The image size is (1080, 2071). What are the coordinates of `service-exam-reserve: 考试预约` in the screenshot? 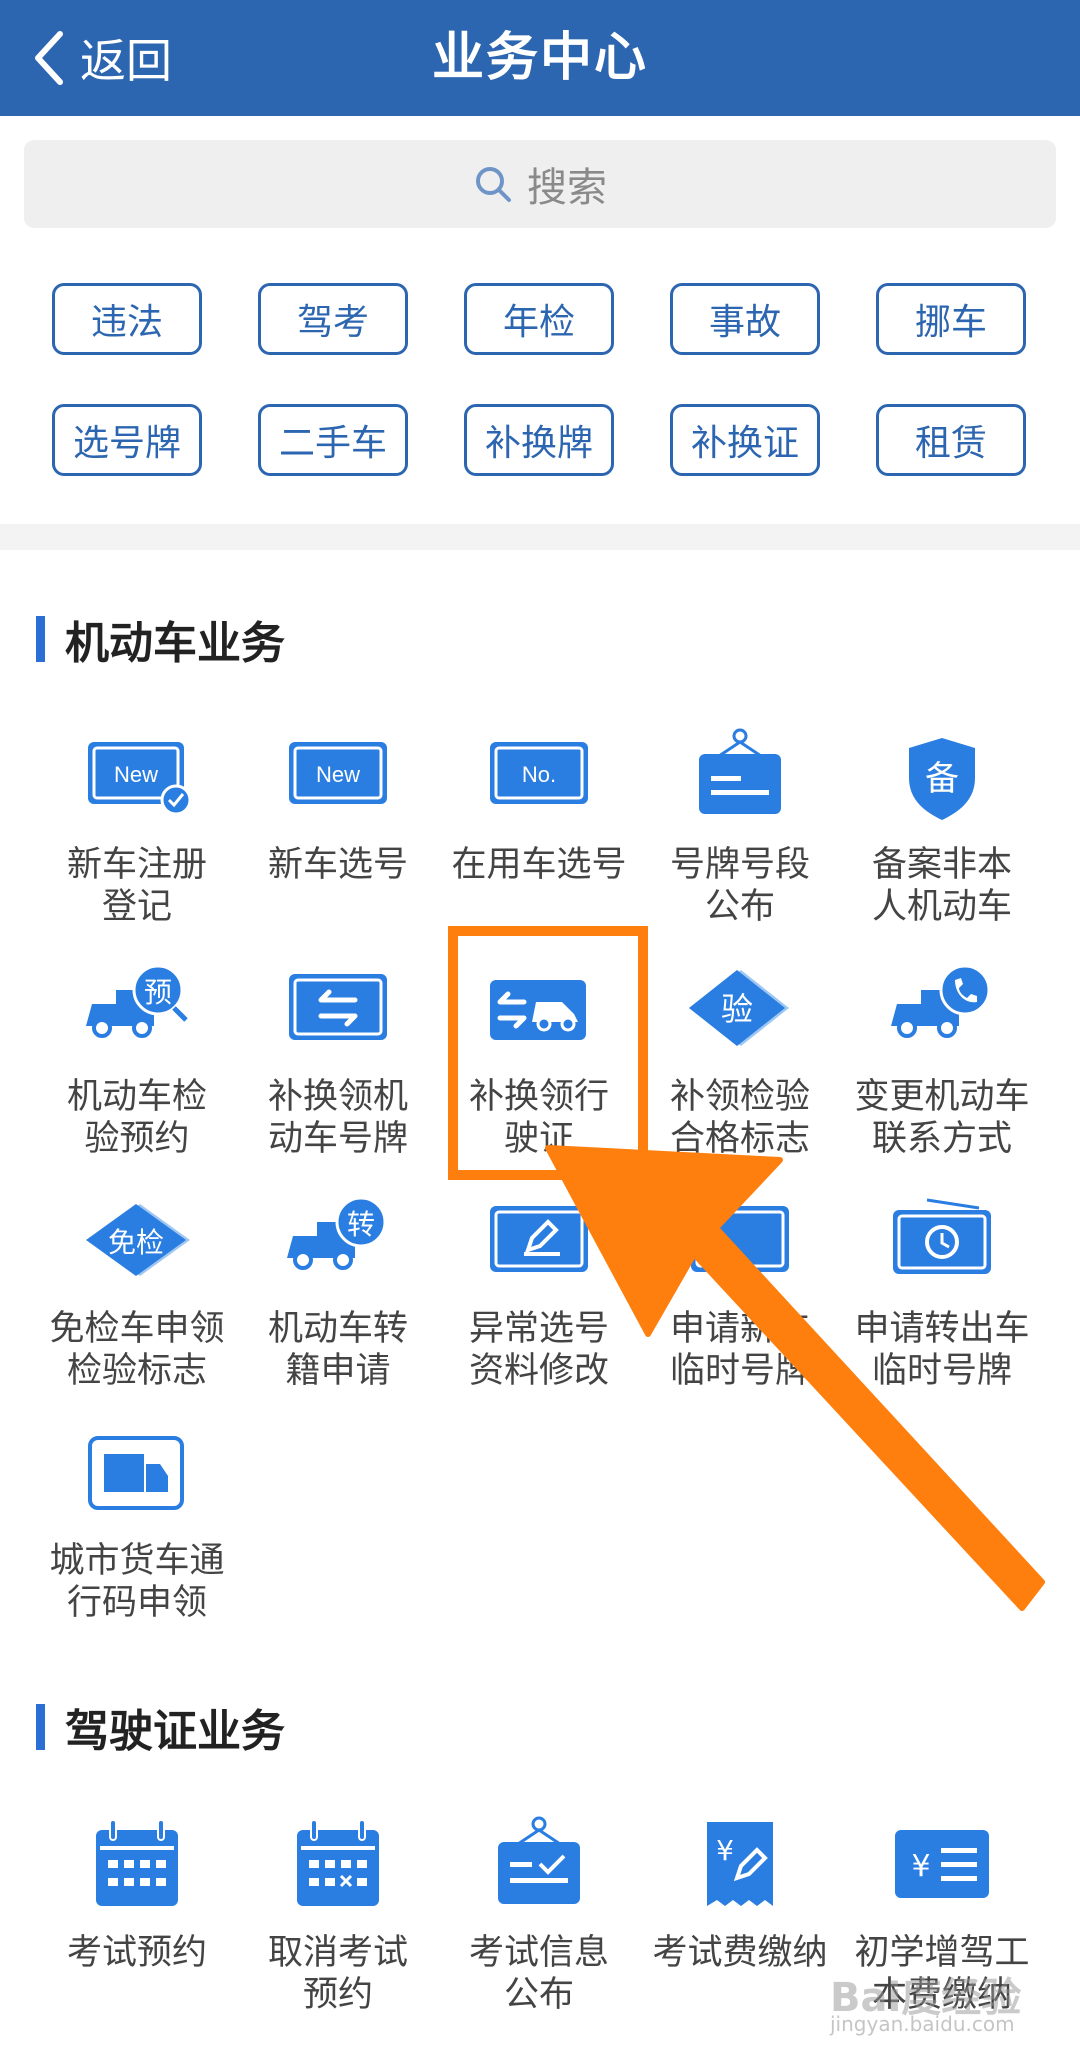 It's located at (137, 1895).